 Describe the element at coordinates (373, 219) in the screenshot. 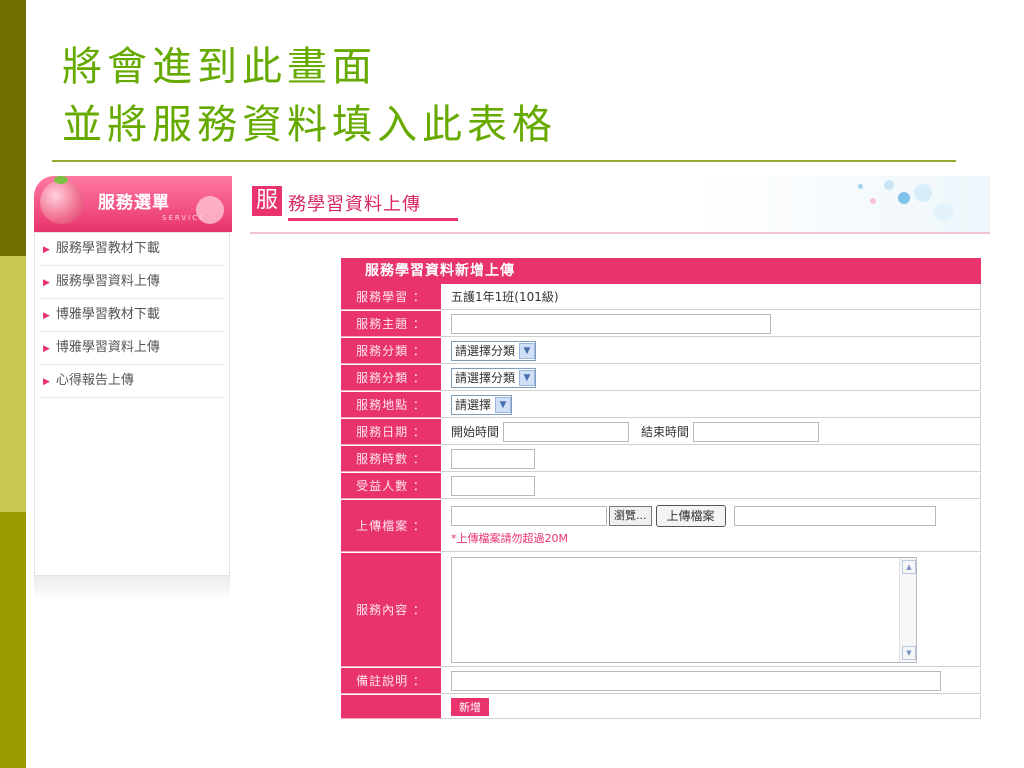

I see `title-underline` at that location.